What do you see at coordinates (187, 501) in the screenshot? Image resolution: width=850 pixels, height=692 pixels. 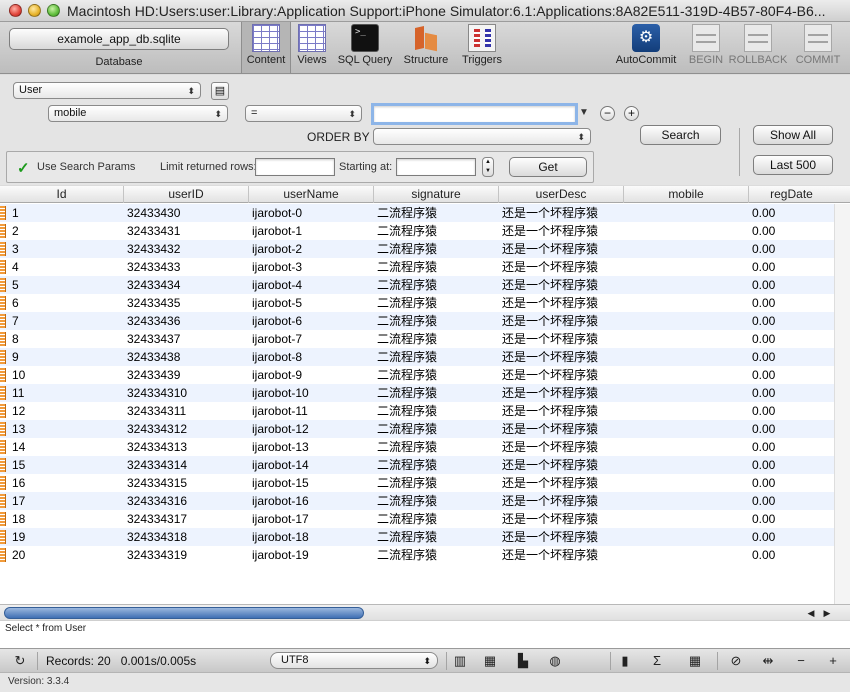 I see `table-cell: 324334316` at bounding box center [187, 501].